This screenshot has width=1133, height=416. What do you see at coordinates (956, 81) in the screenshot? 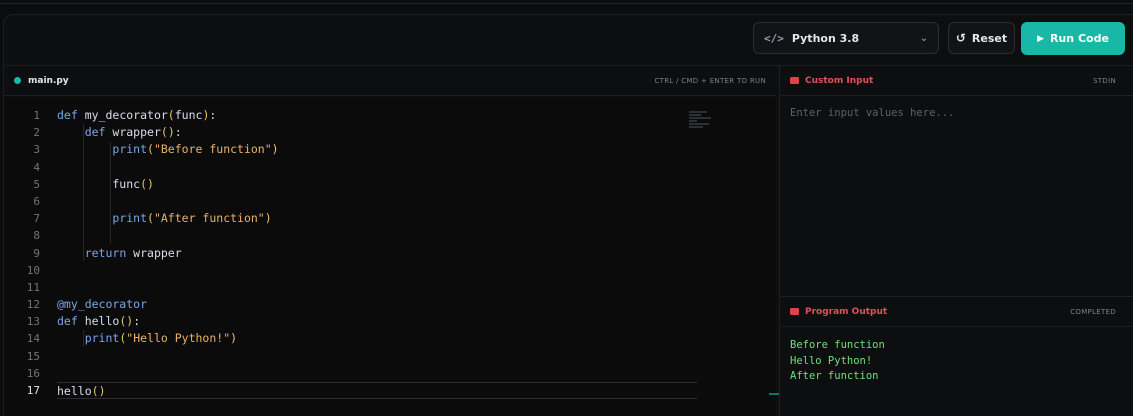
I see `custom-input-header: Custom Input STDIN` at bounding box center [956, 81].